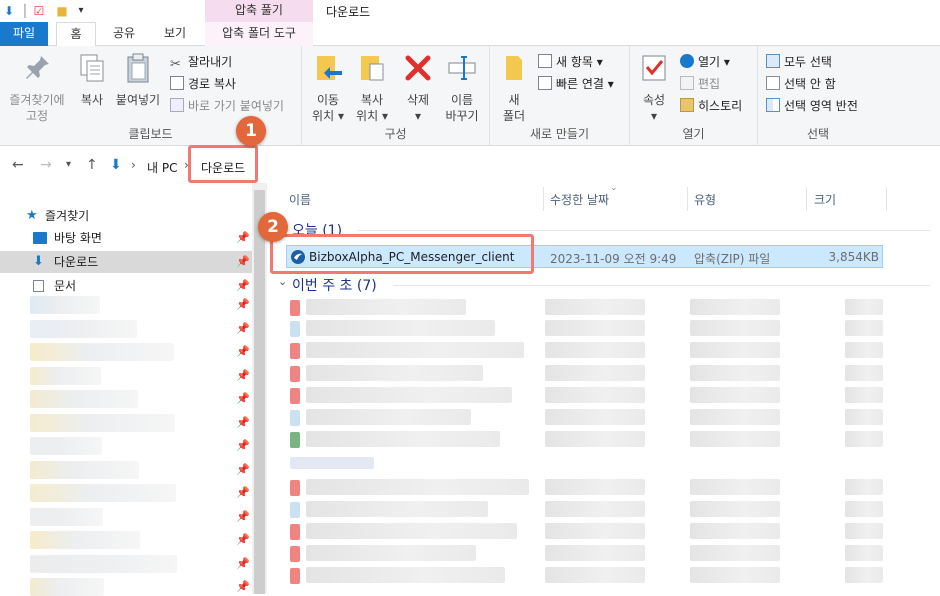  What do you see at coordinates (418, 116) in the screenshot?
I see `delete-dropdown-icon: ▾` at bounding box center [418, 116].